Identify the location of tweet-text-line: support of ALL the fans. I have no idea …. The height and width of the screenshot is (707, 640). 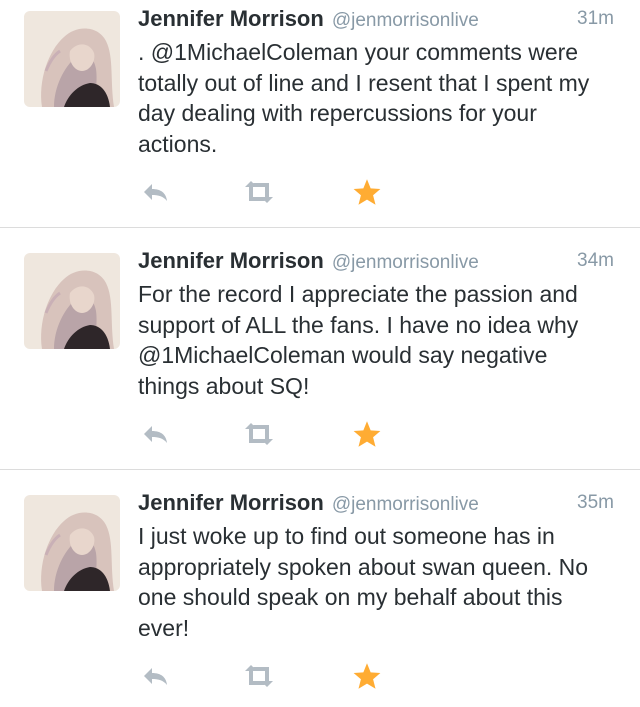
(358, 324).